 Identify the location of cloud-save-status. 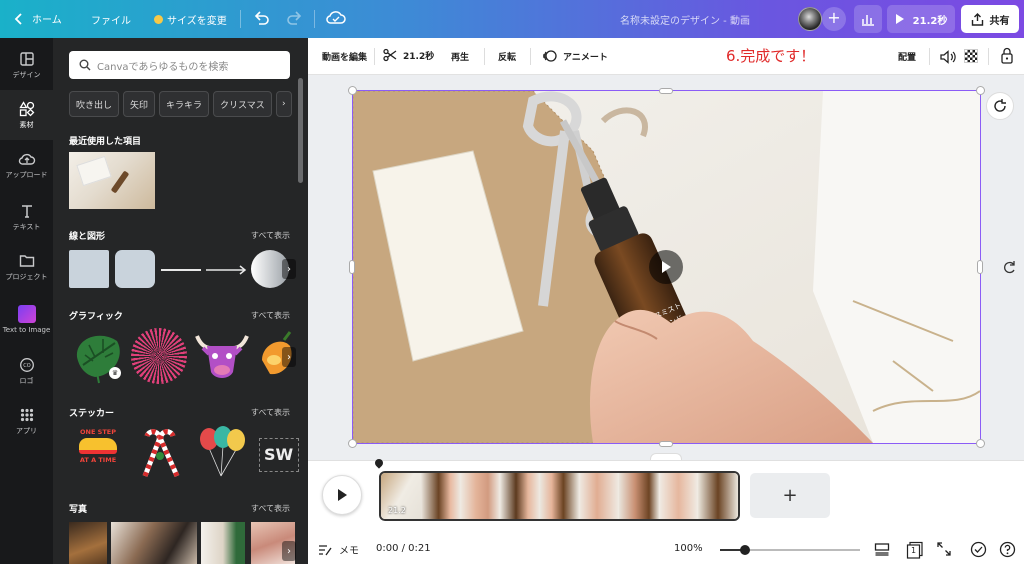
(336, 18).